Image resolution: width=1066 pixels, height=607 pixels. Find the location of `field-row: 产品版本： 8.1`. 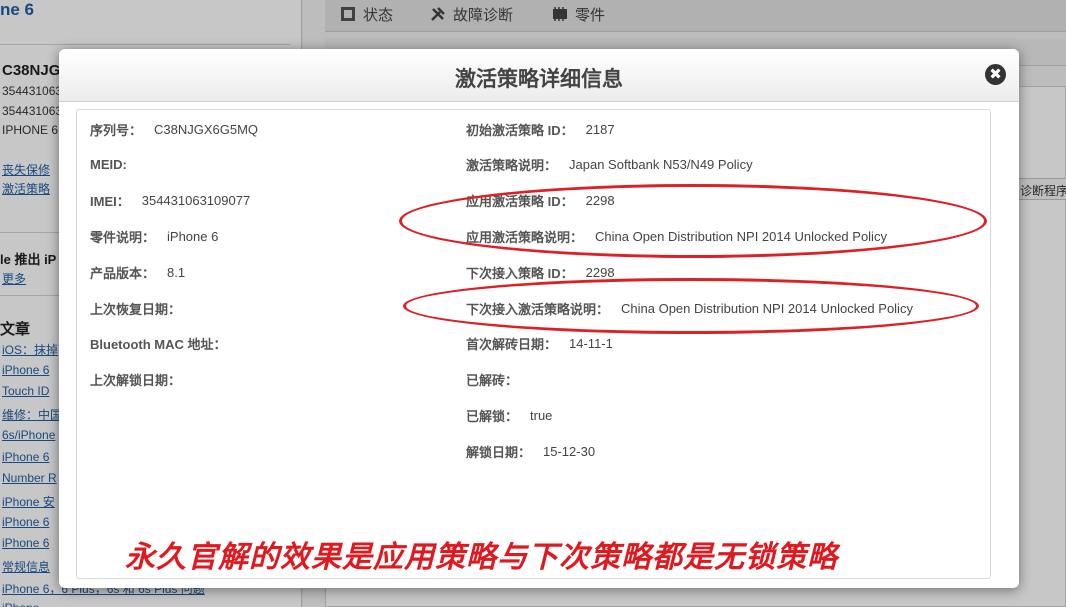

field-row: 产品版本： 8.1 is located at coordinates (137, 272).